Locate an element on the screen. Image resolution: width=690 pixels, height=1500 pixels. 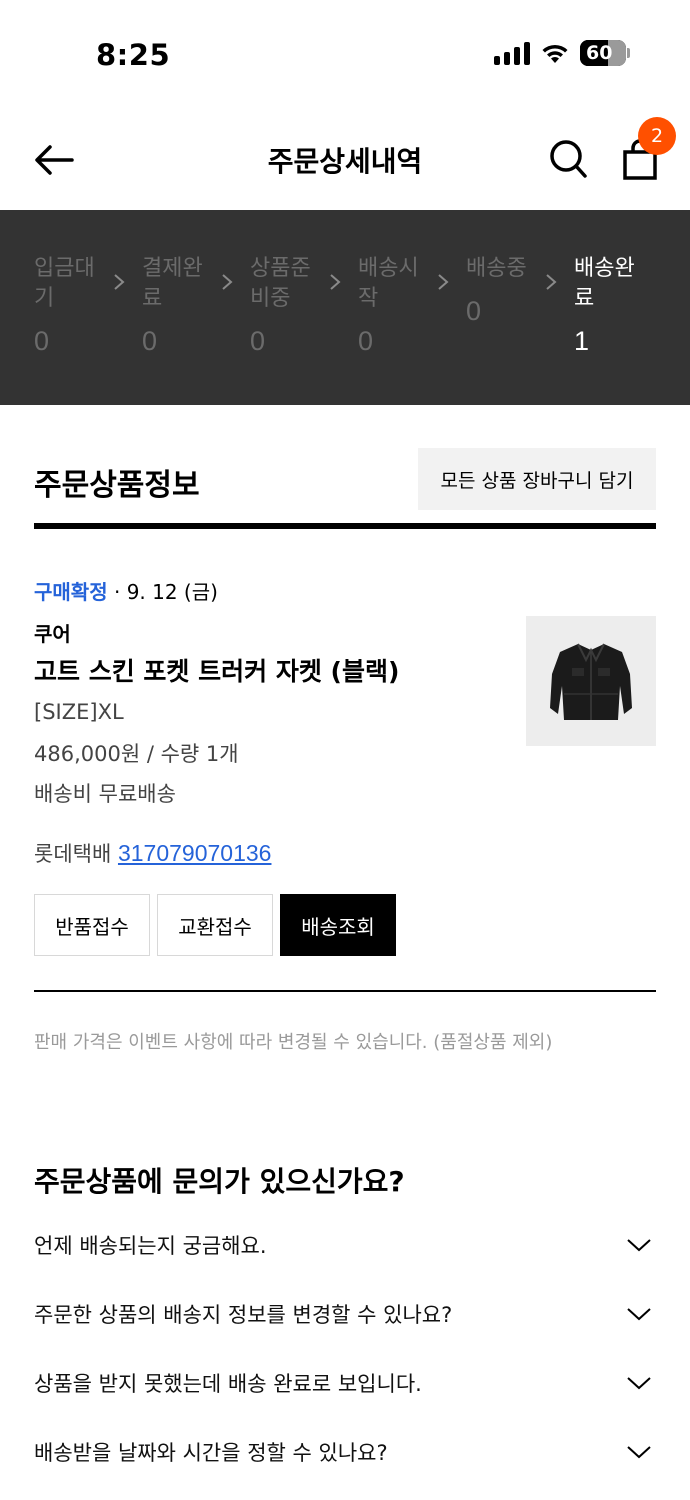
app-header: 주문상세내역 is located at coordinates (345, 160).